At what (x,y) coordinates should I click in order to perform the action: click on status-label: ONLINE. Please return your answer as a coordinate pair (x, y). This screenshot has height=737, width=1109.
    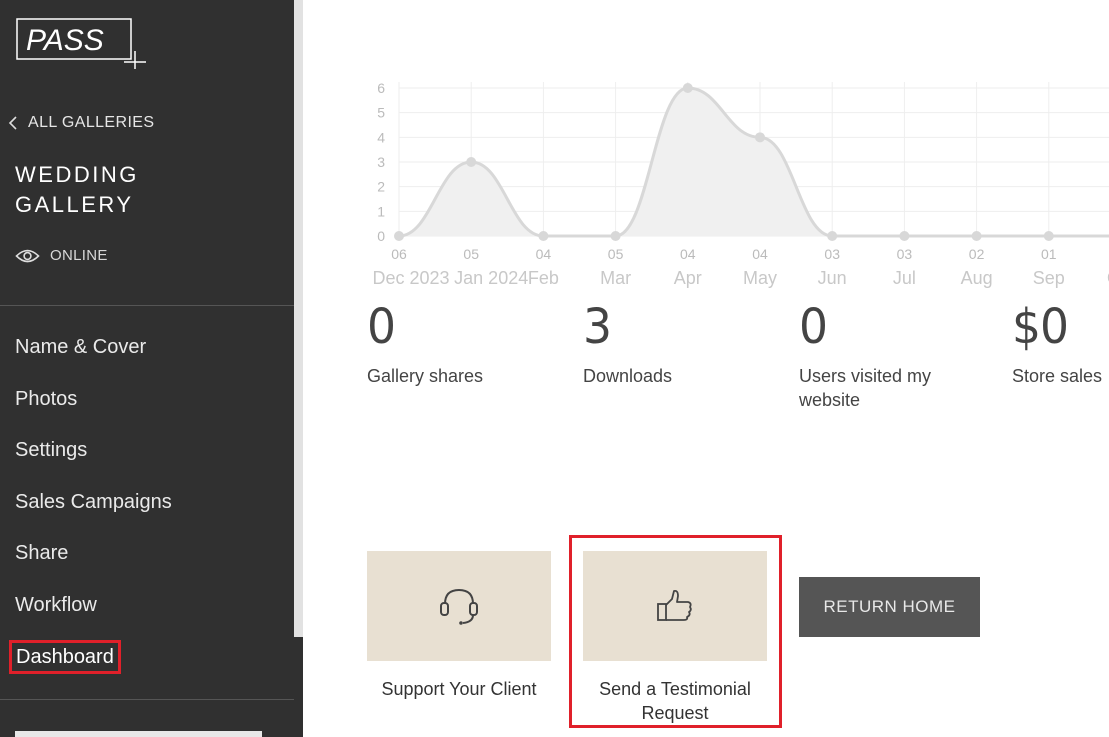
    Looking at the image, I should click on (79, 255).